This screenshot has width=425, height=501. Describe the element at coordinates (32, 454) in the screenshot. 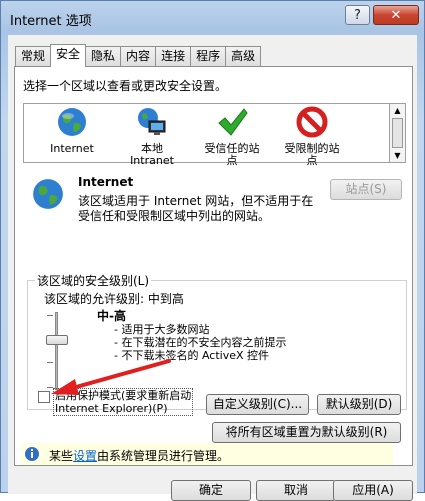

I see `info-icon` at that location.